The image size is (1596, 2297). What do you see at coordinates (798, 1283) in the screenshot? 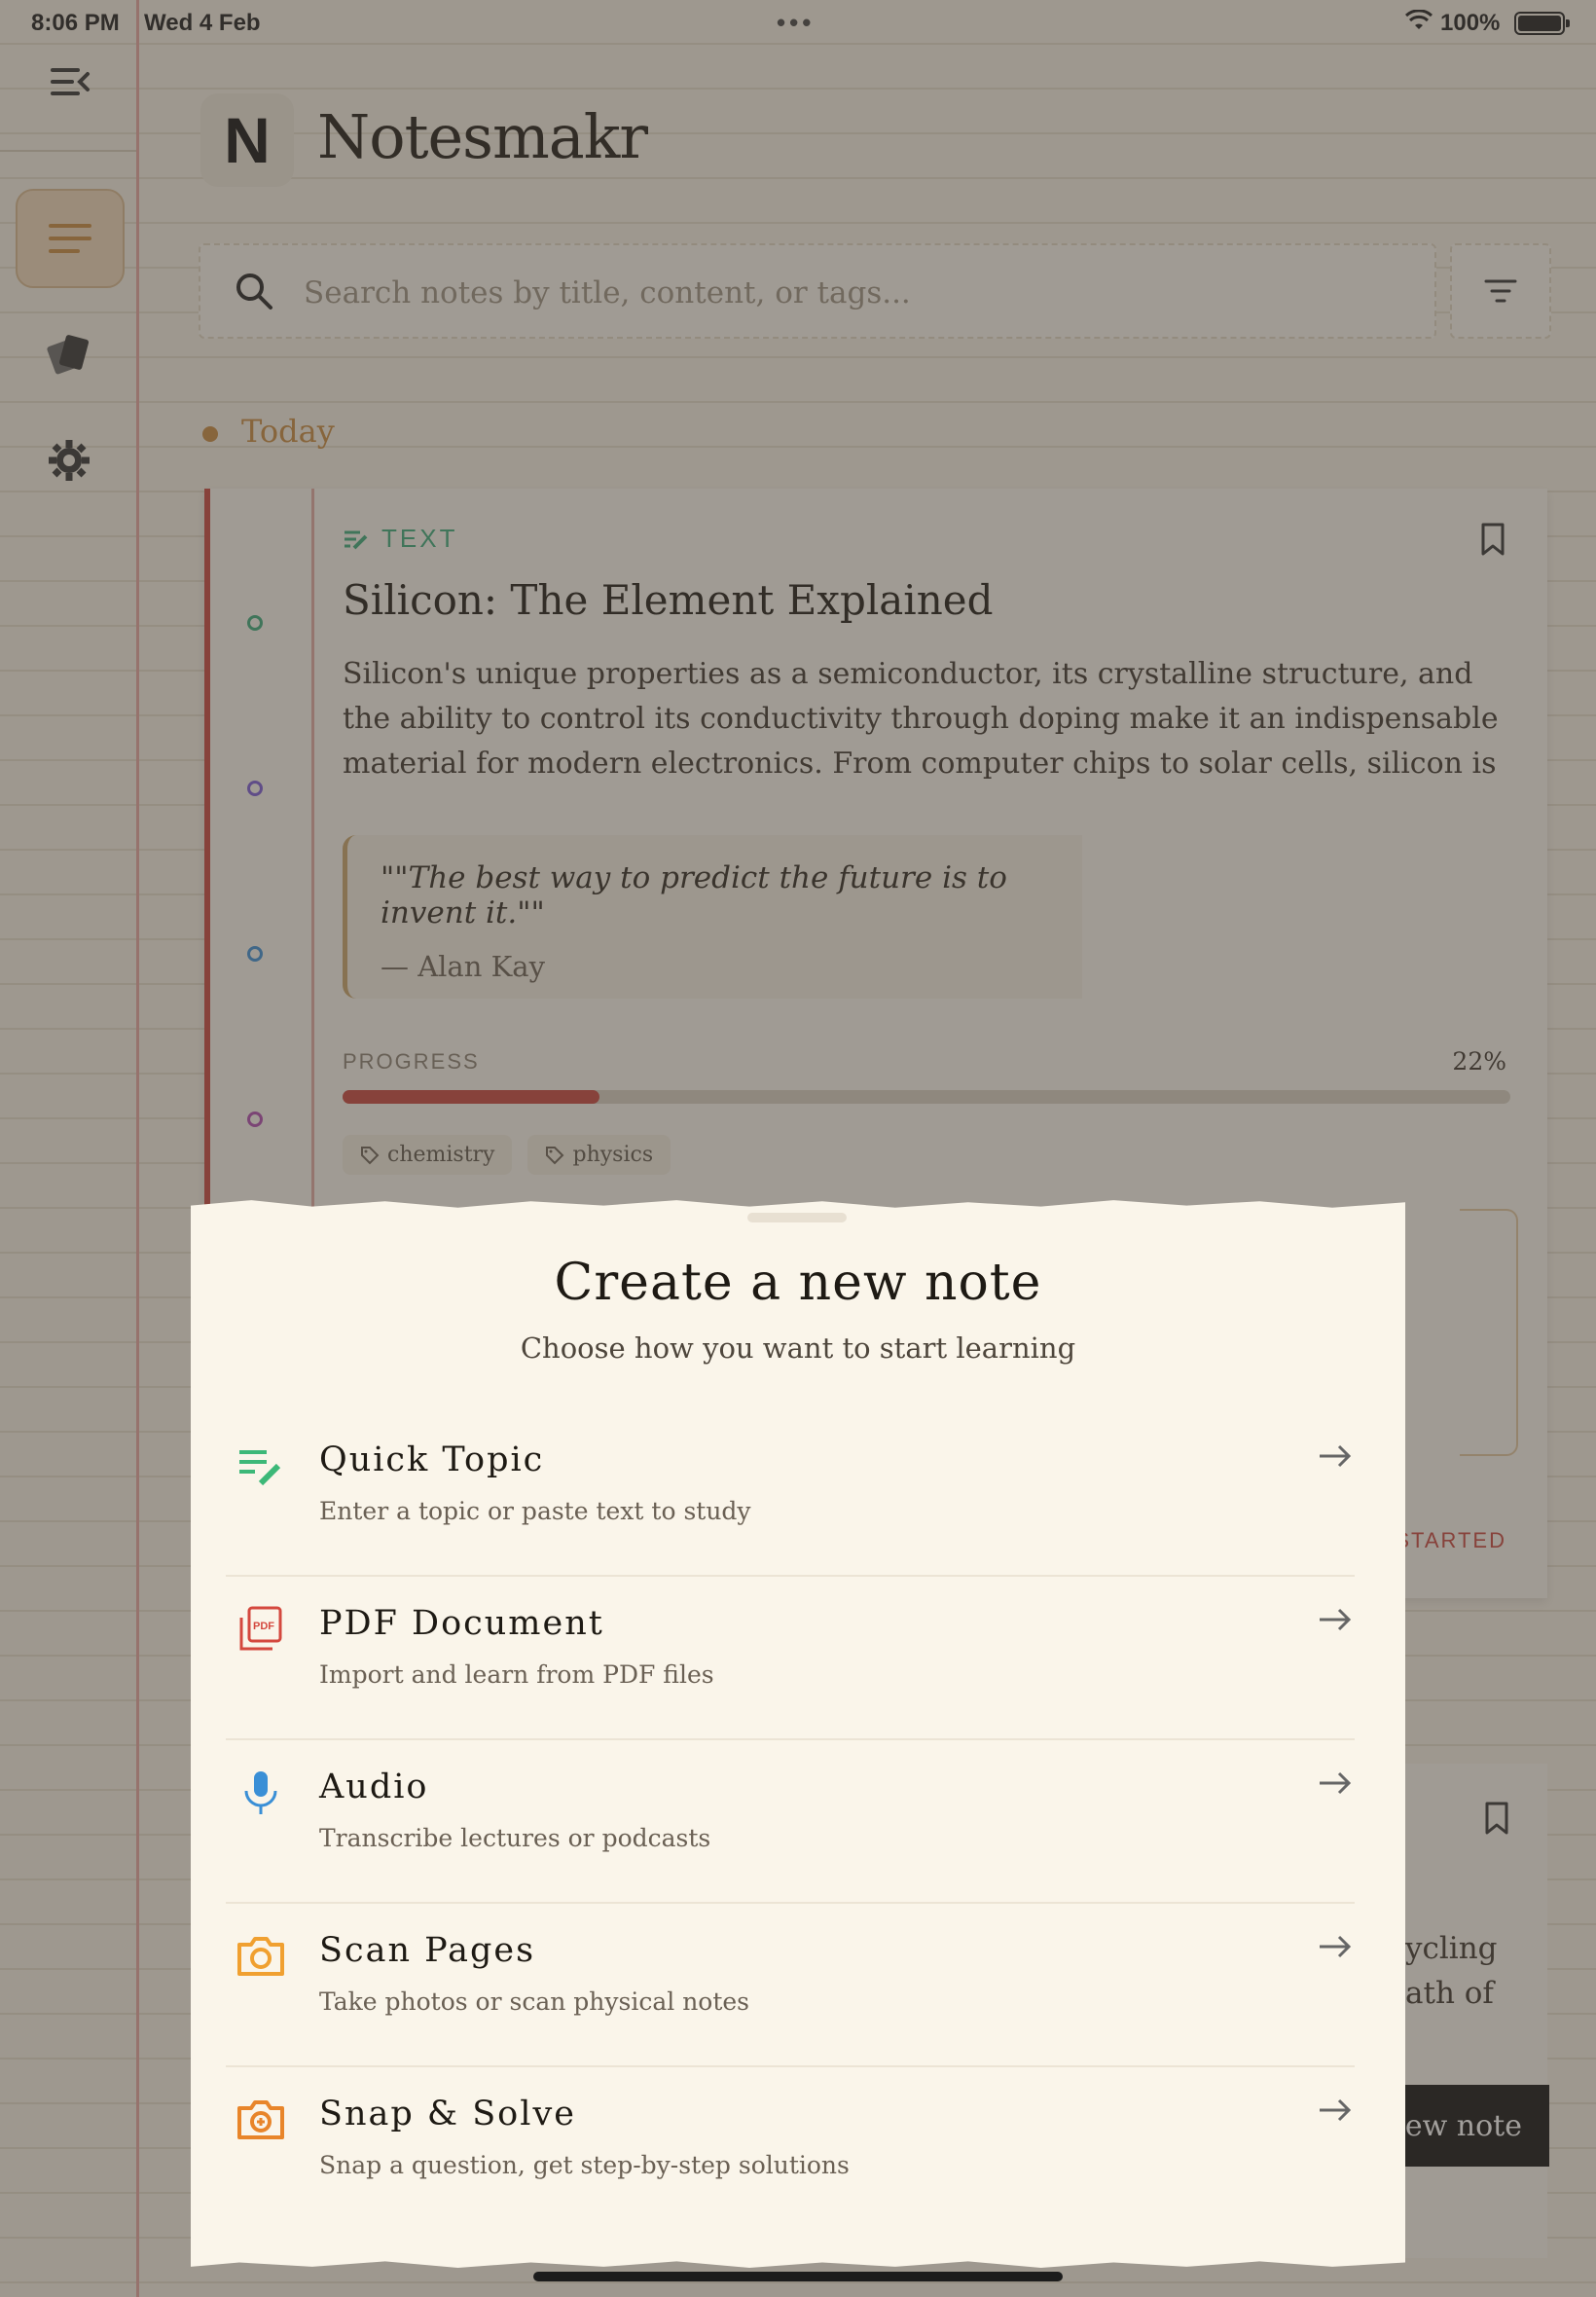
I see `sheet-title: Create a new note` at bounding box center [798, 1283].